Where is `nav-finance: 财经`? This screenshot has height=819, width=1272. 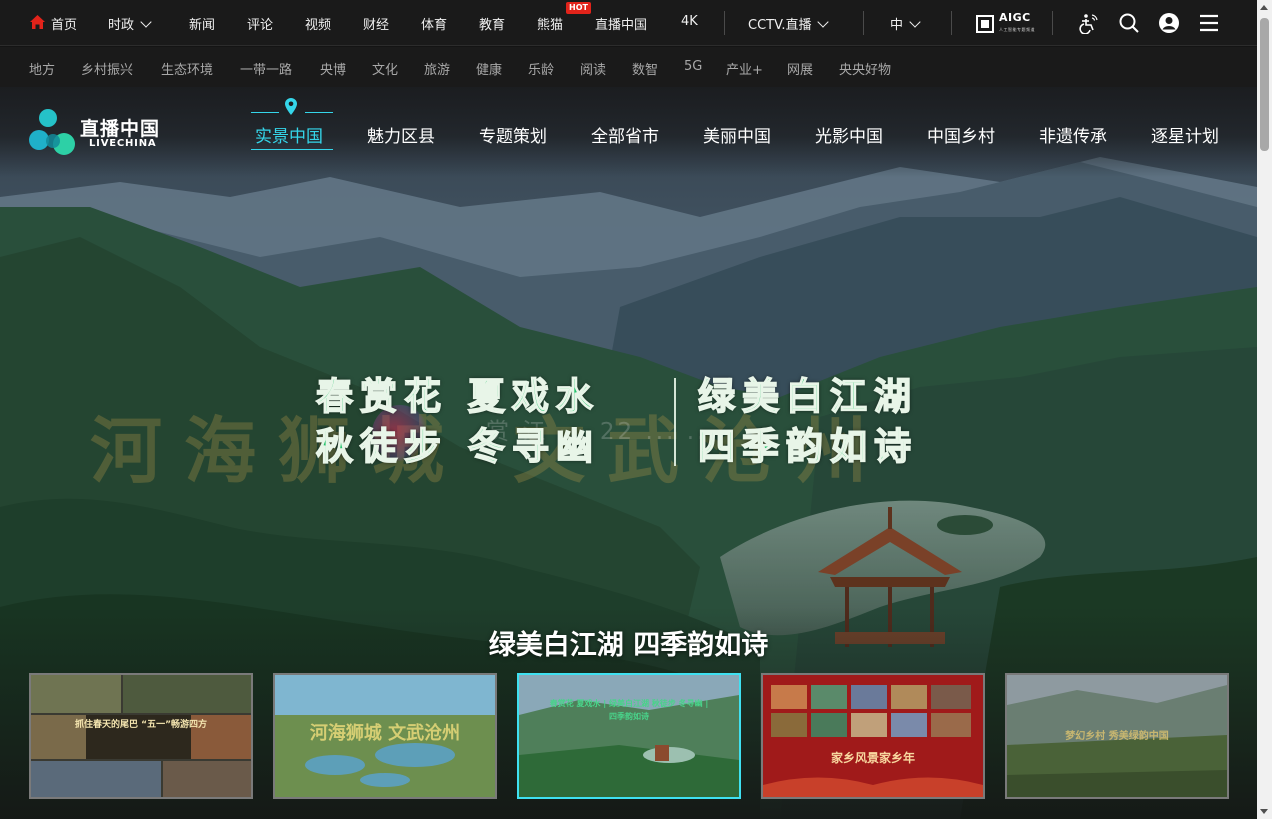
nav-finance: 财经 is located at coordinates (376, 23).